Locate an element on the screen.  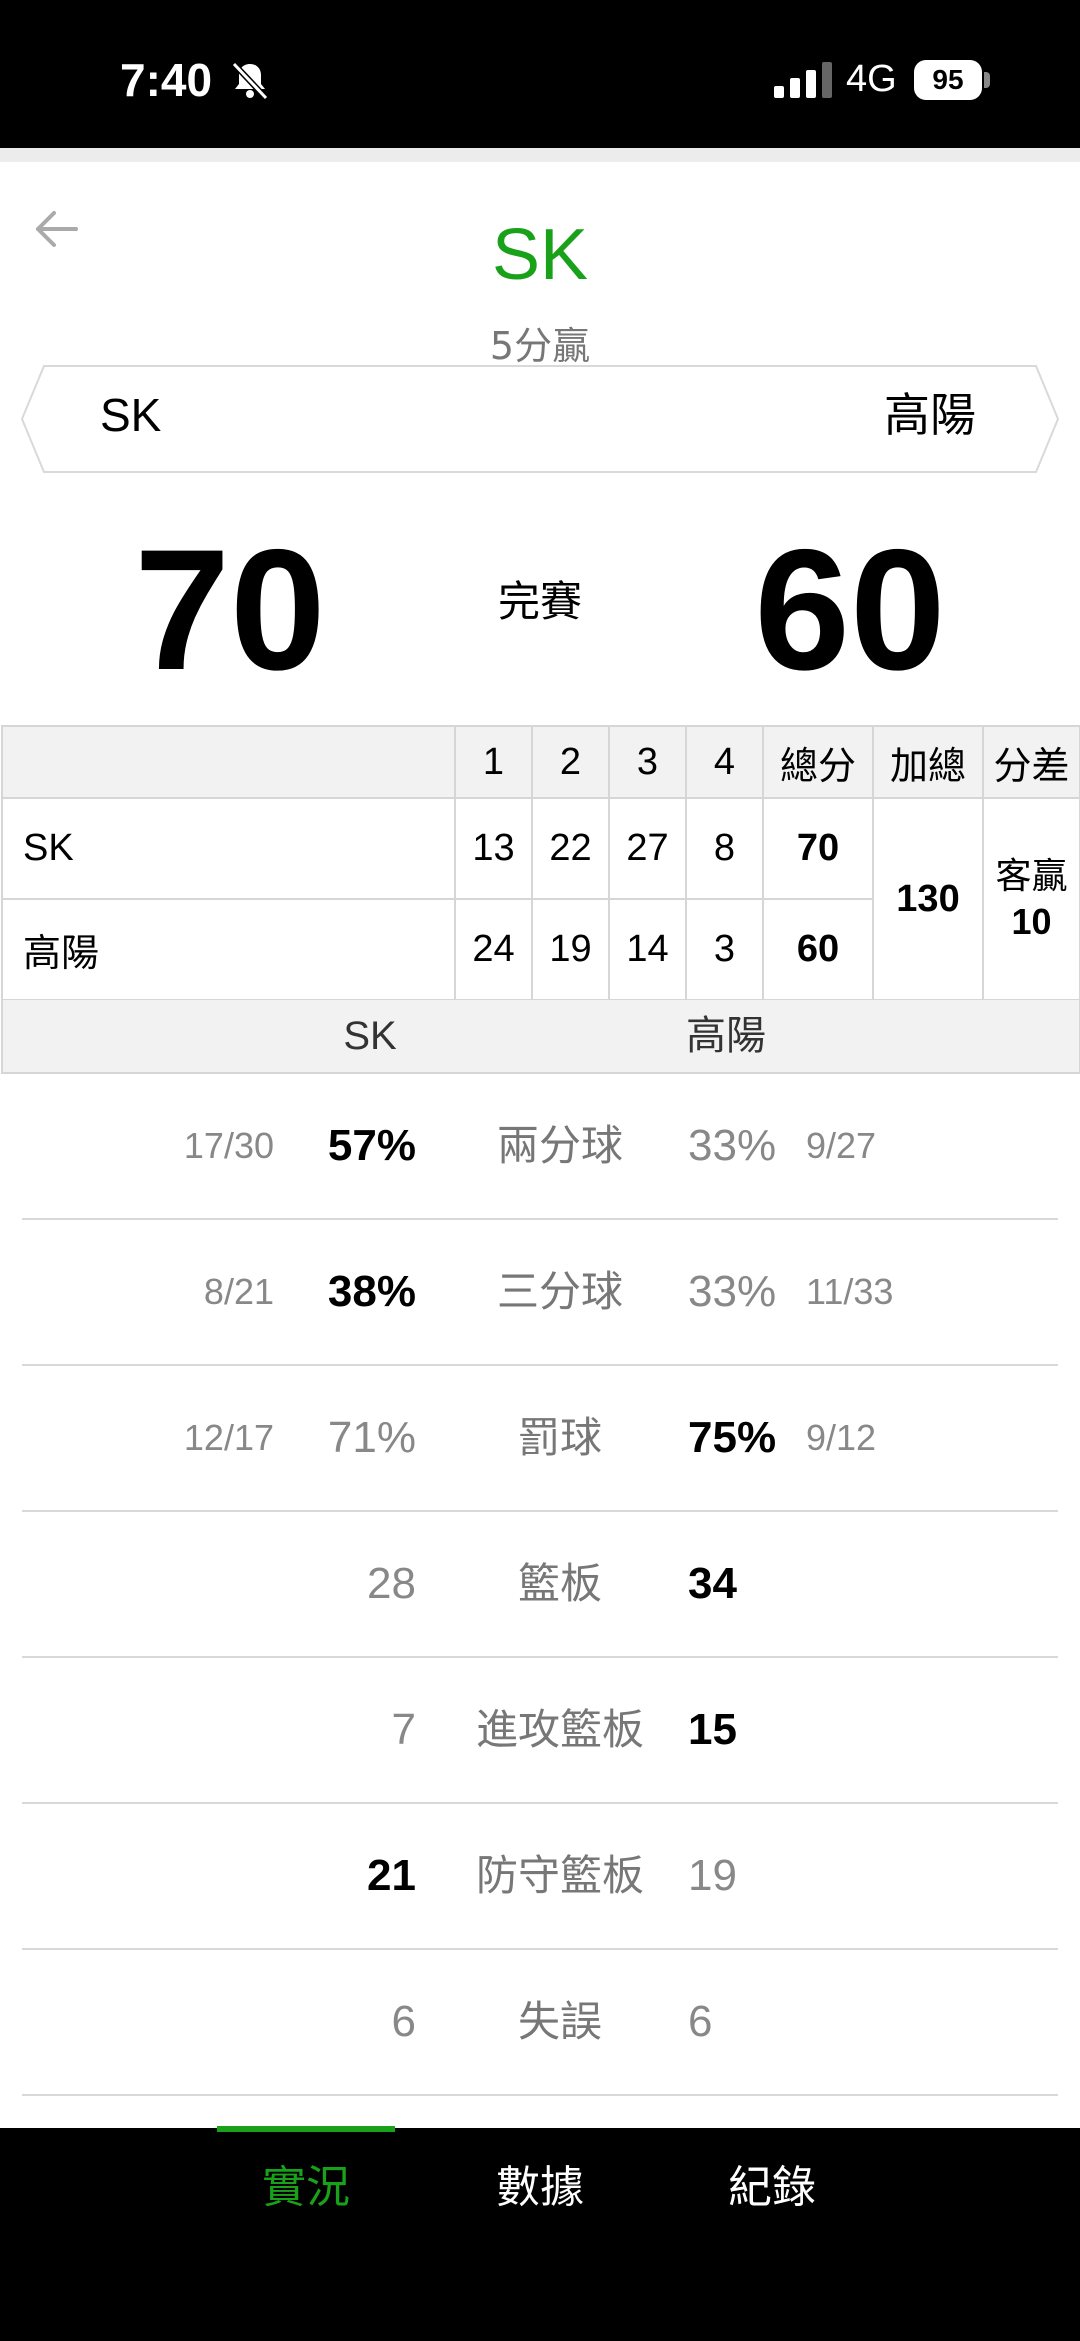
total-score: 70 is located at coordinates (818, 848).